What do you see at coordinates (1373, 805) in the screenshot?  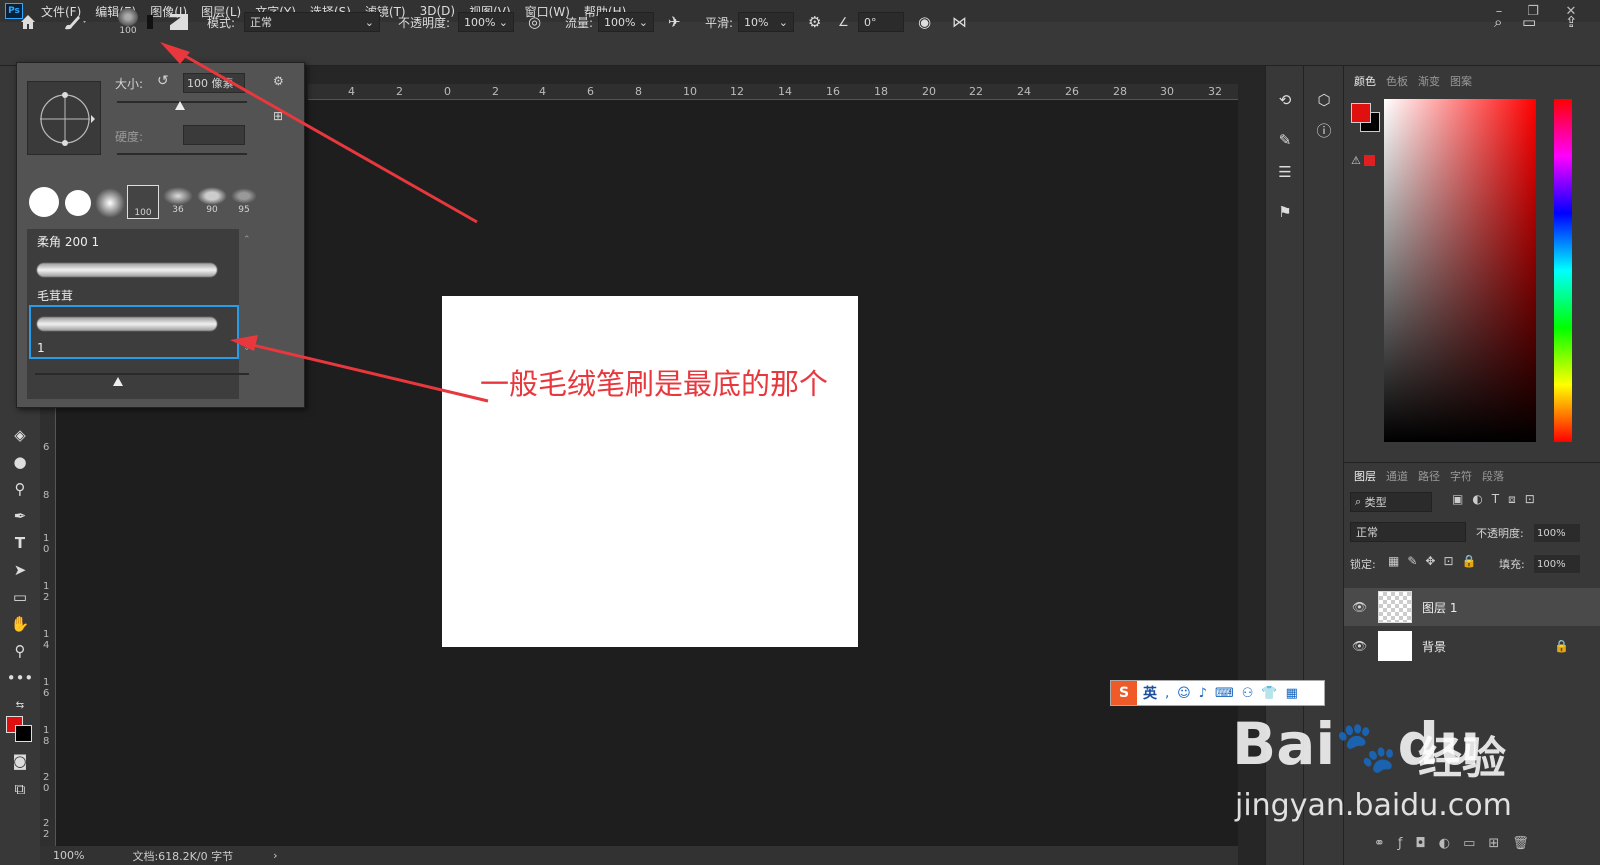 I see `watermark-url: jingyan.baidu.com` at bounding box center [1373, 805].